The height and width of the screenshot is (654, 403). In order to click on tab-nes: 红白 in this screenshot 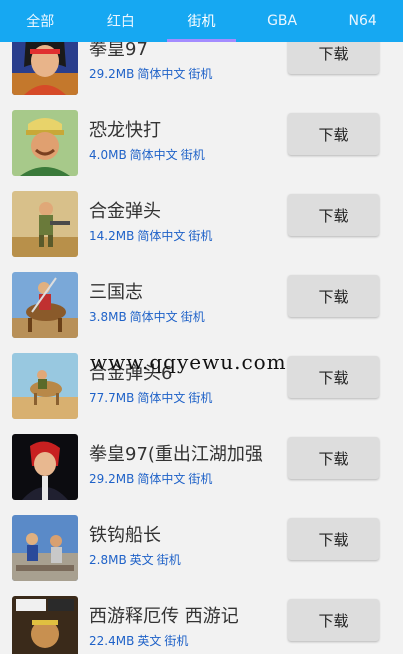, I will do `click(121, 21)`.